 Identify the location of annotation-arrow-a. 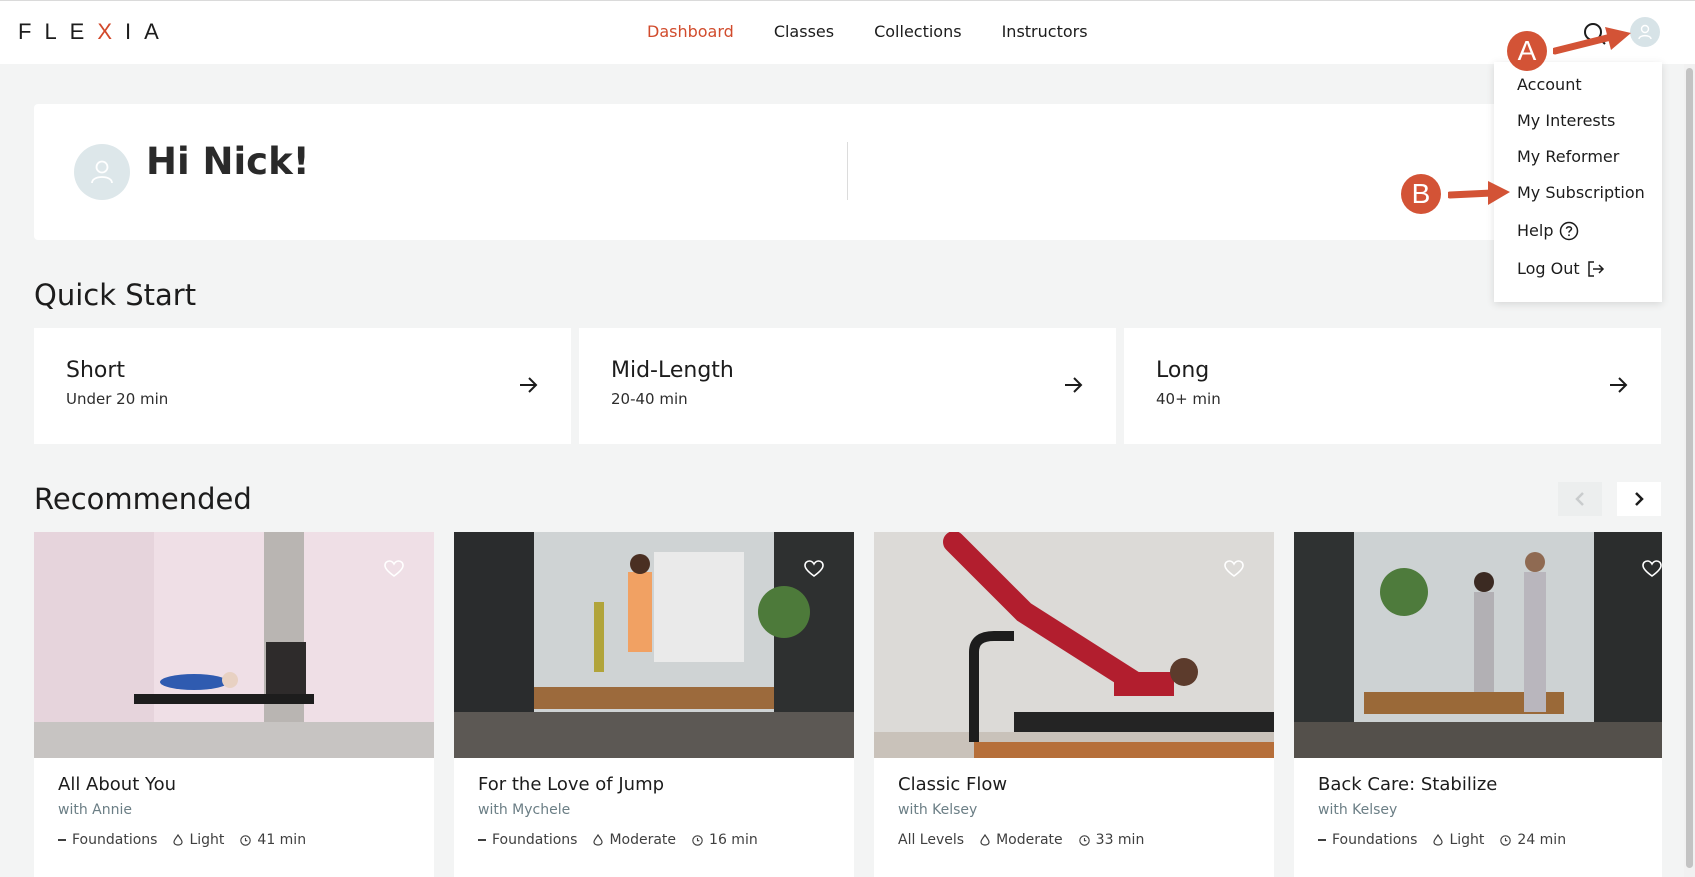
(1592, 41).